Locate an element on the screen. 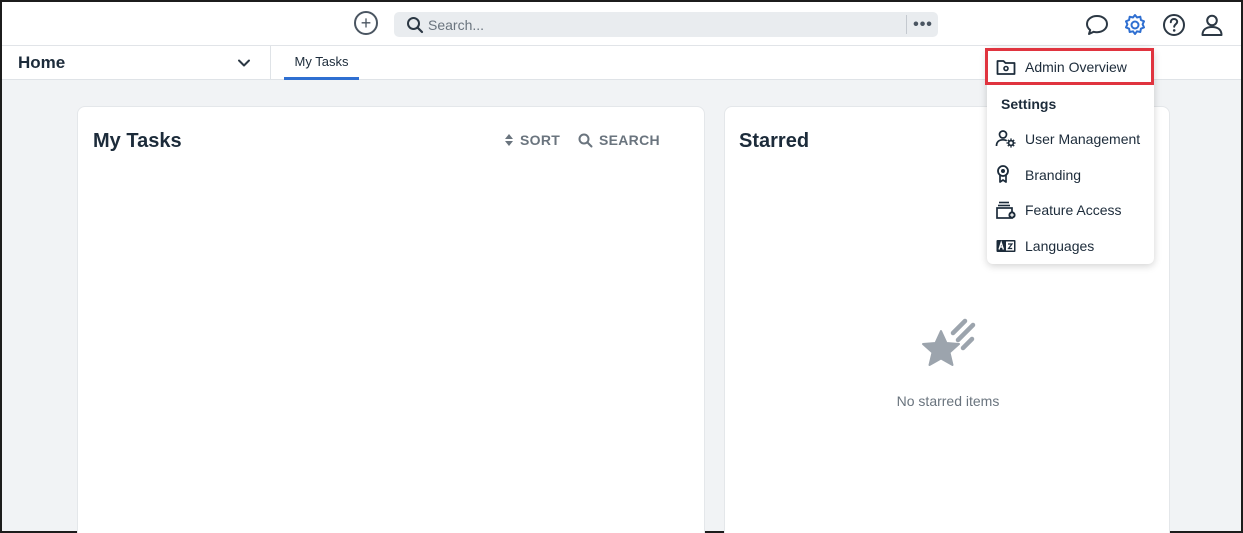 The width and height of the screenshot is (1243, 533). settings-section-title: Settings is located at coordinates (1029, 104).